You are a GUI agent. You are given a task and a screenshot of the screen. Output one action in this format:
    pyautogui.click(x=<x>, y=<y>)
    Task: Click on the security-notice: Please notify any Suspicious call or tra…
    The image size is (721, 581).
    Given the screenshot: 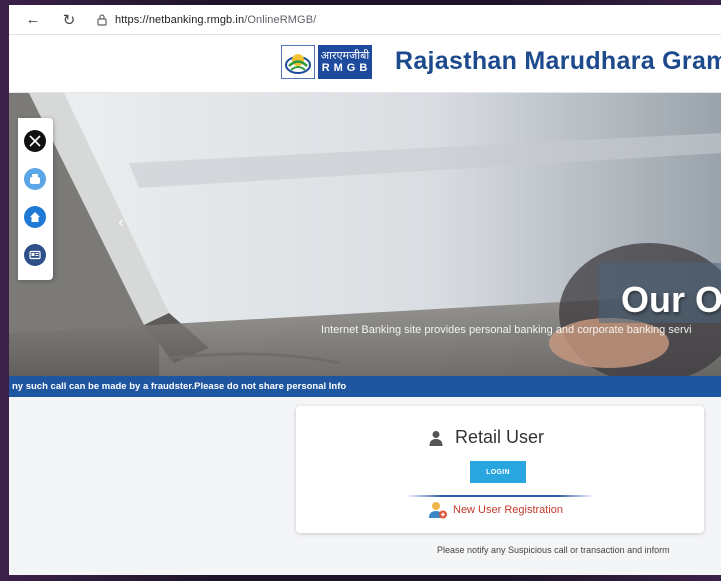 What is the action you would take?
    pyautogui.click(x=553, y=550)
    